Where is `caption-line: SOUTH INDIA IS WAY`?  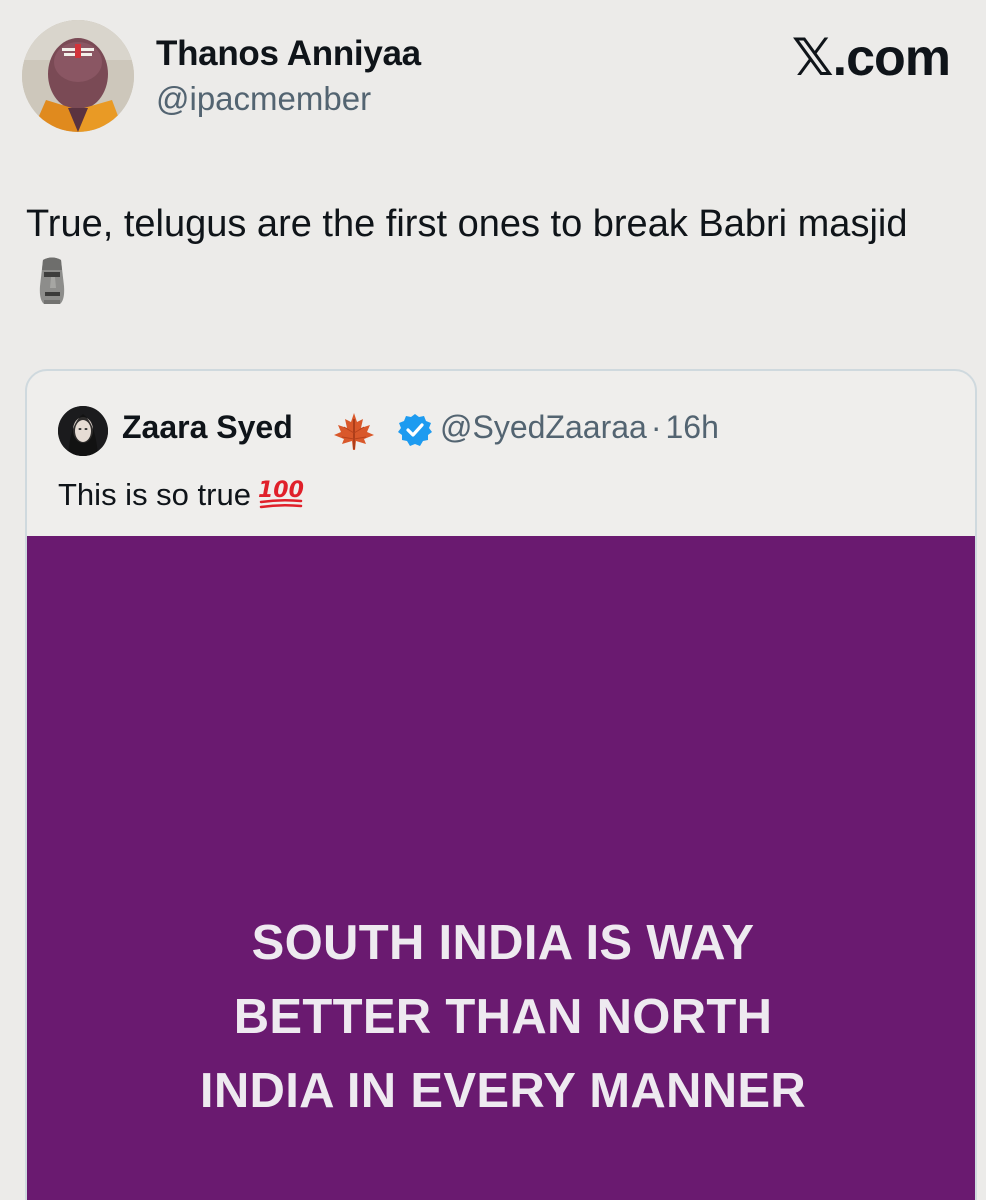 caption-line: SOUTH INDIA IS WAY is located at coordinates (503, 943).